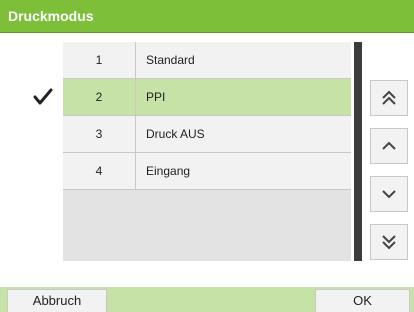 This screenshot has height=312, width=414. I want to click on page-title: Druckmodus, so click(51, 16).